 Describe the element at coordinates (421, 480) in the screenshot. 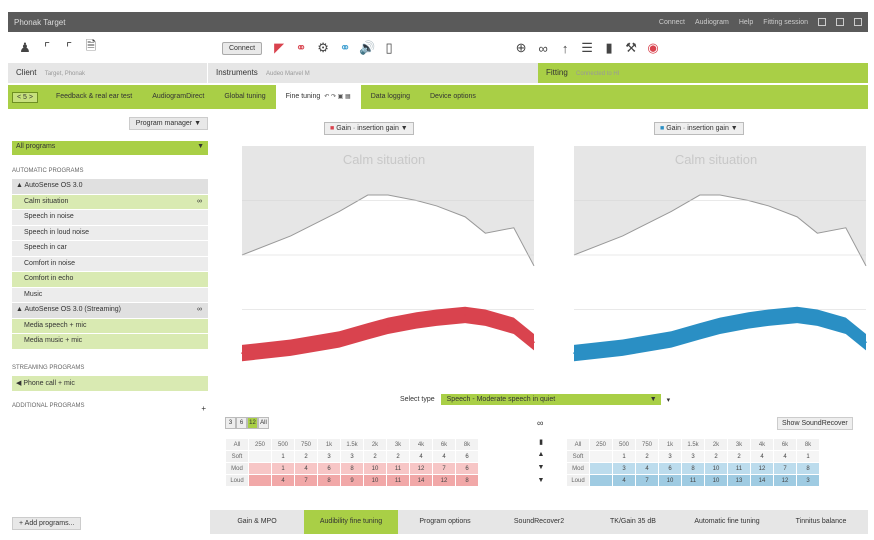

I see `gain-cell: 14` at that location.